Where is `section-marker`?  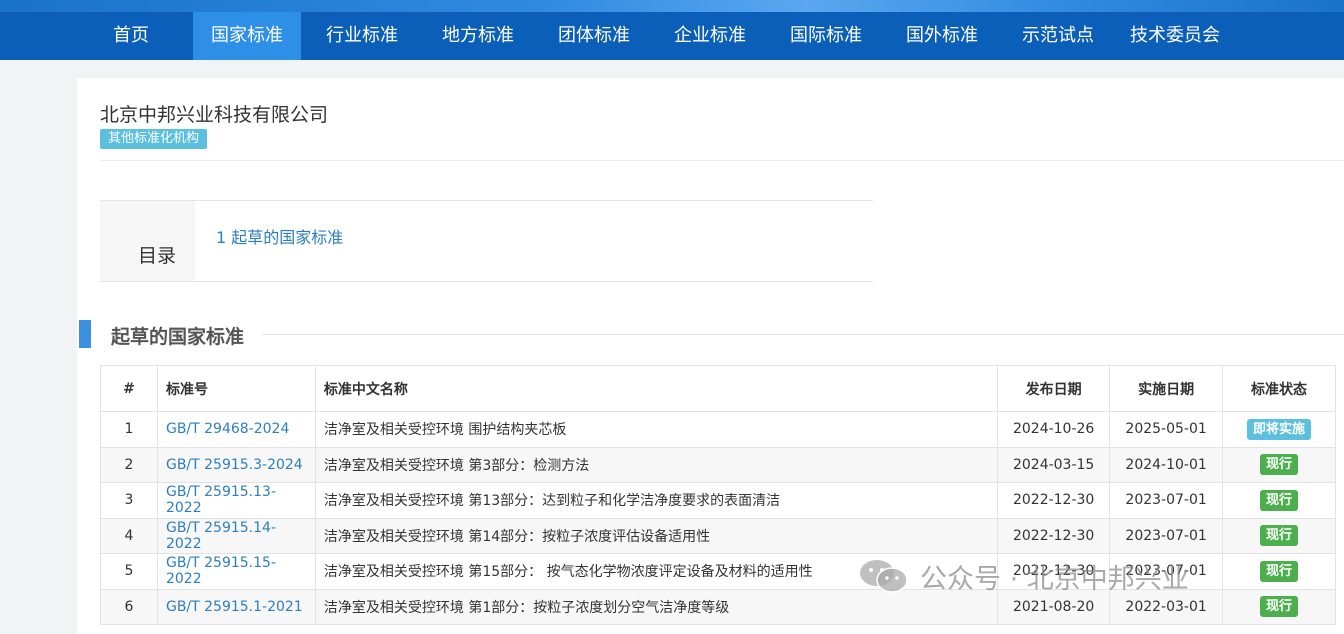 section-marker is located at coordinates (85, 334).